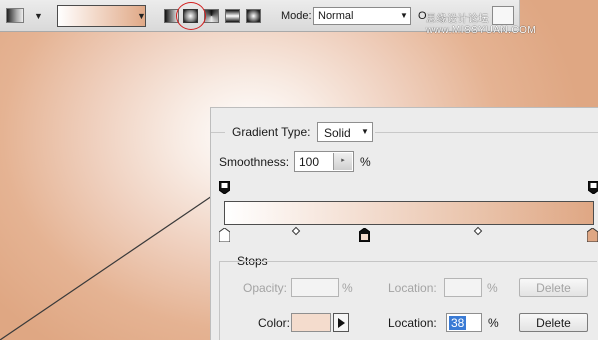  I want to click on gradient-type-label: Gradient Type:, so click(271, 132).